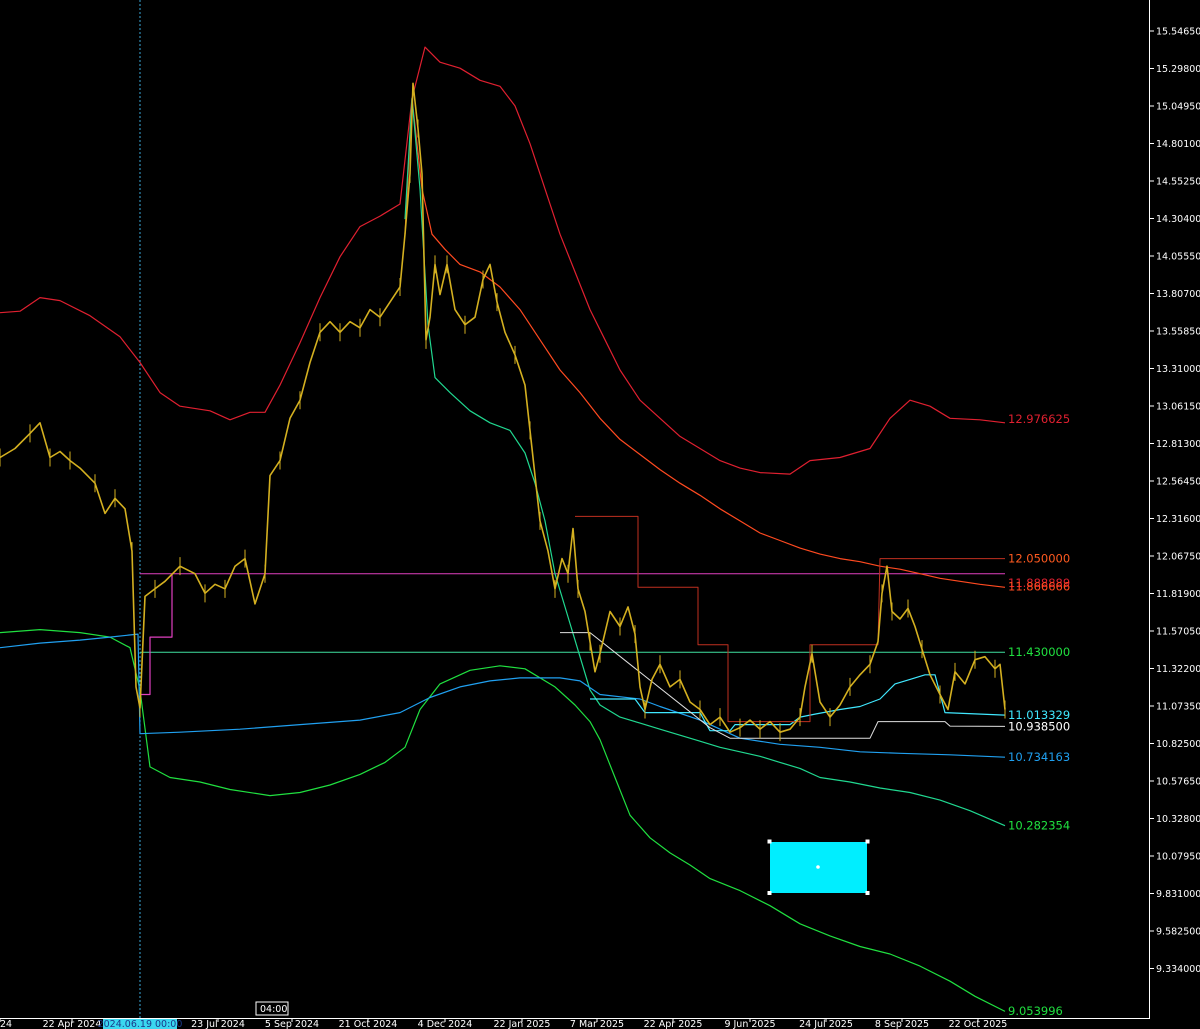 The image size is (1200, 1029). What do you see at coordinates (1039, 419) in the screenshot?
I see `level-label: 12.976625` at bounding box center [1039, 419].